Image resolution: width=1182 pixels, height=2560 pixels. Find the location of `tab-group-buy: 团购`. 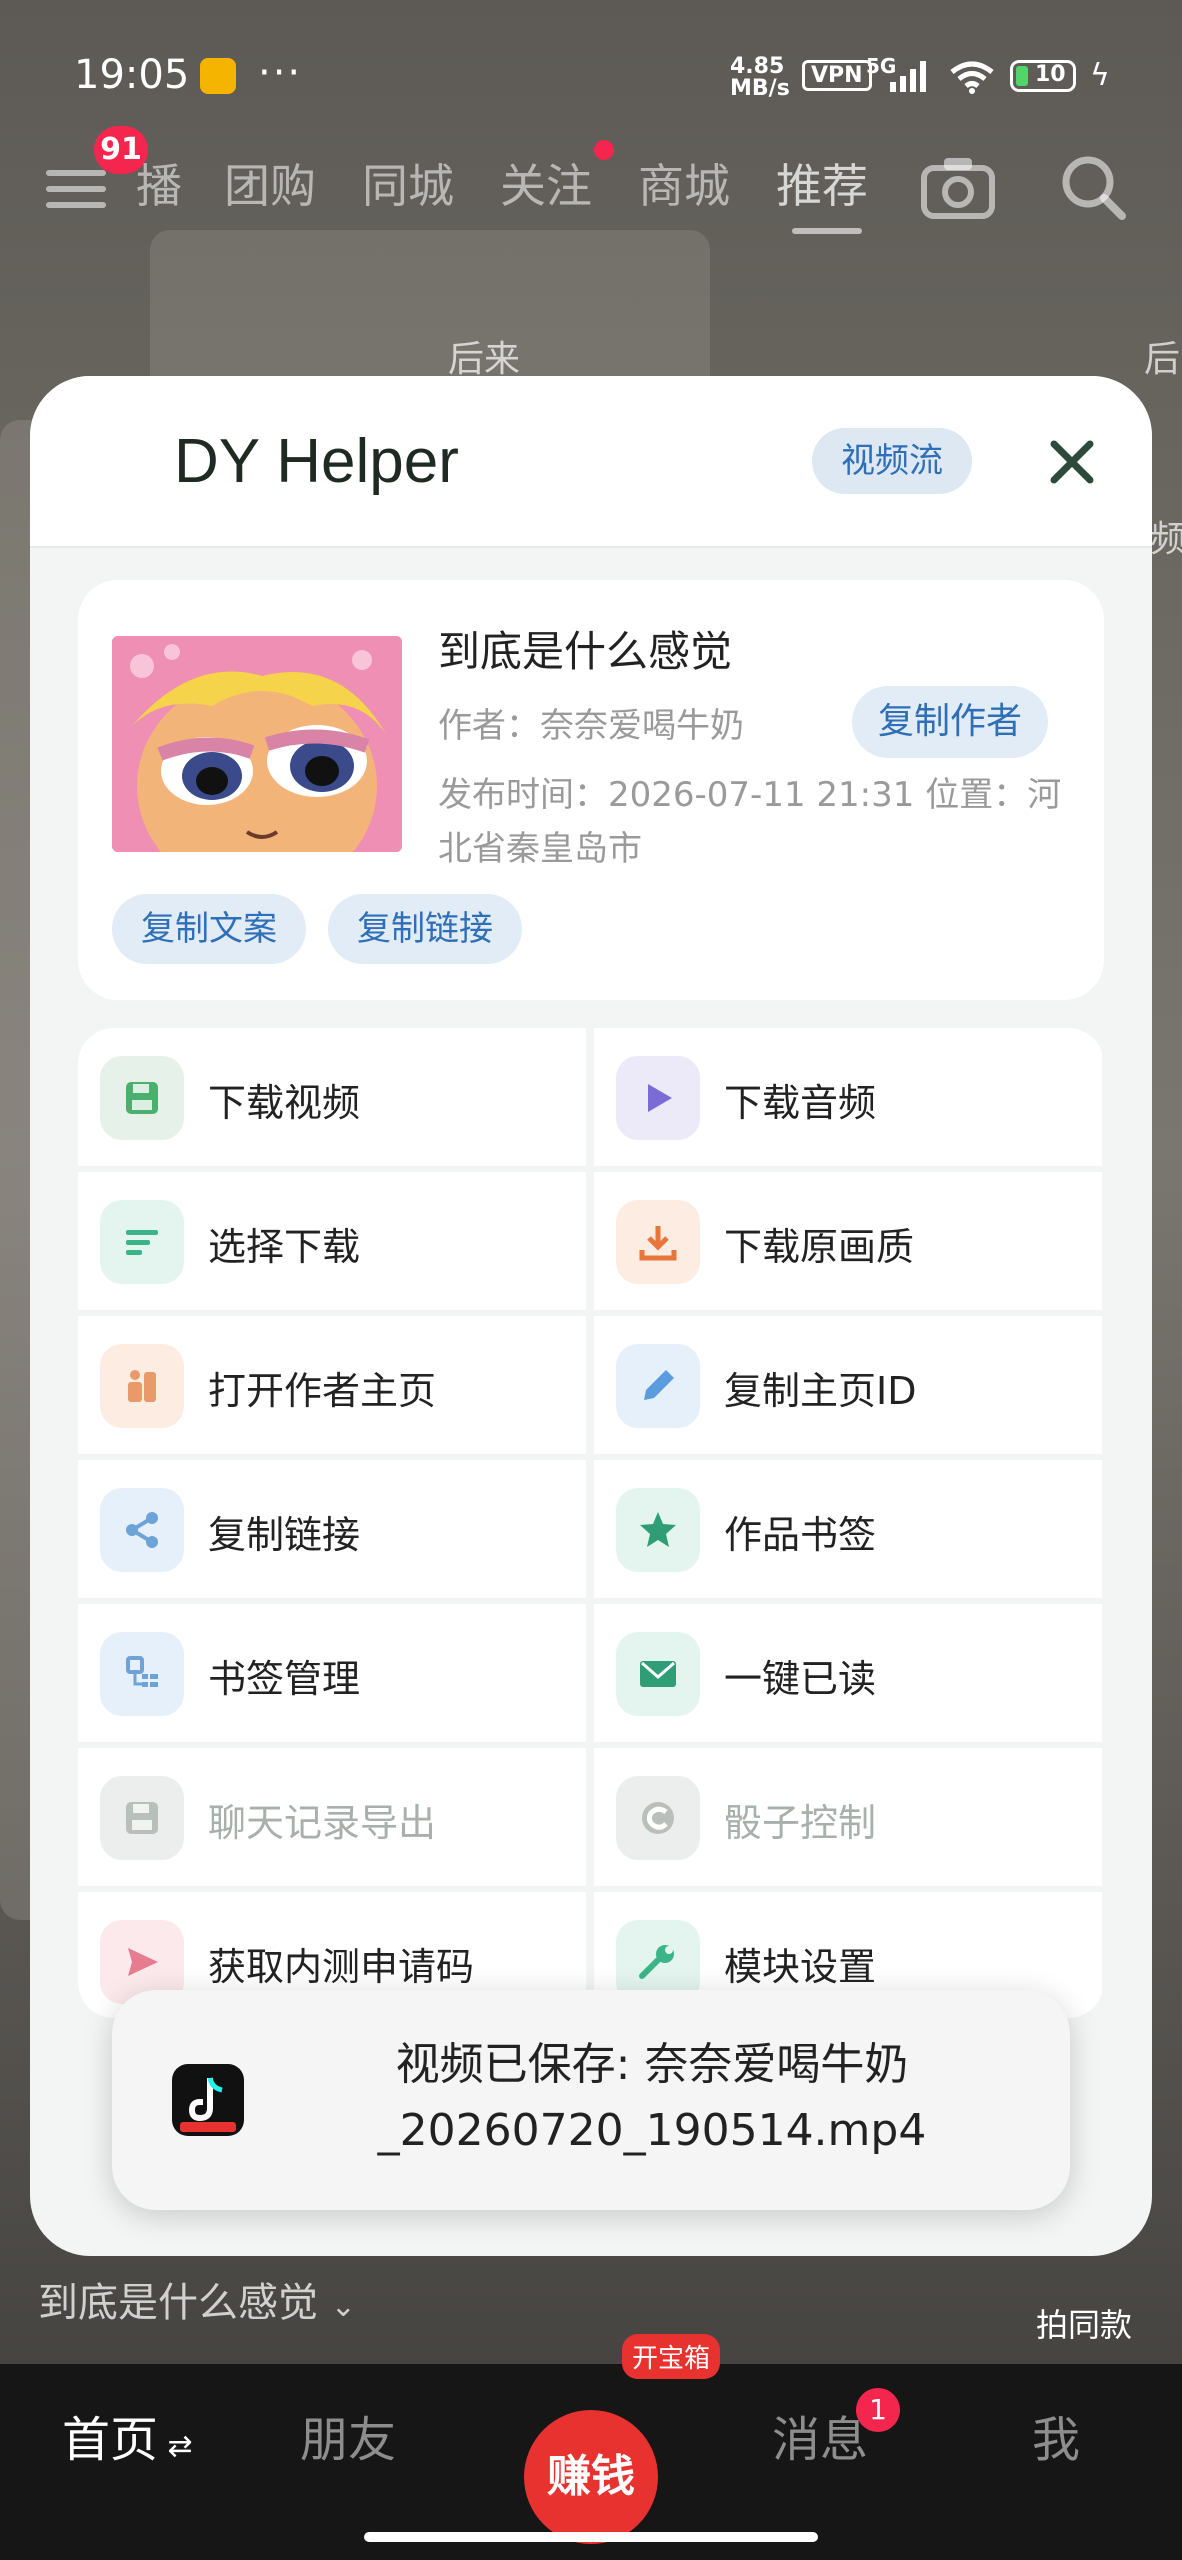

tab-group-buy: 团购 is located at coordinates (270, 183).